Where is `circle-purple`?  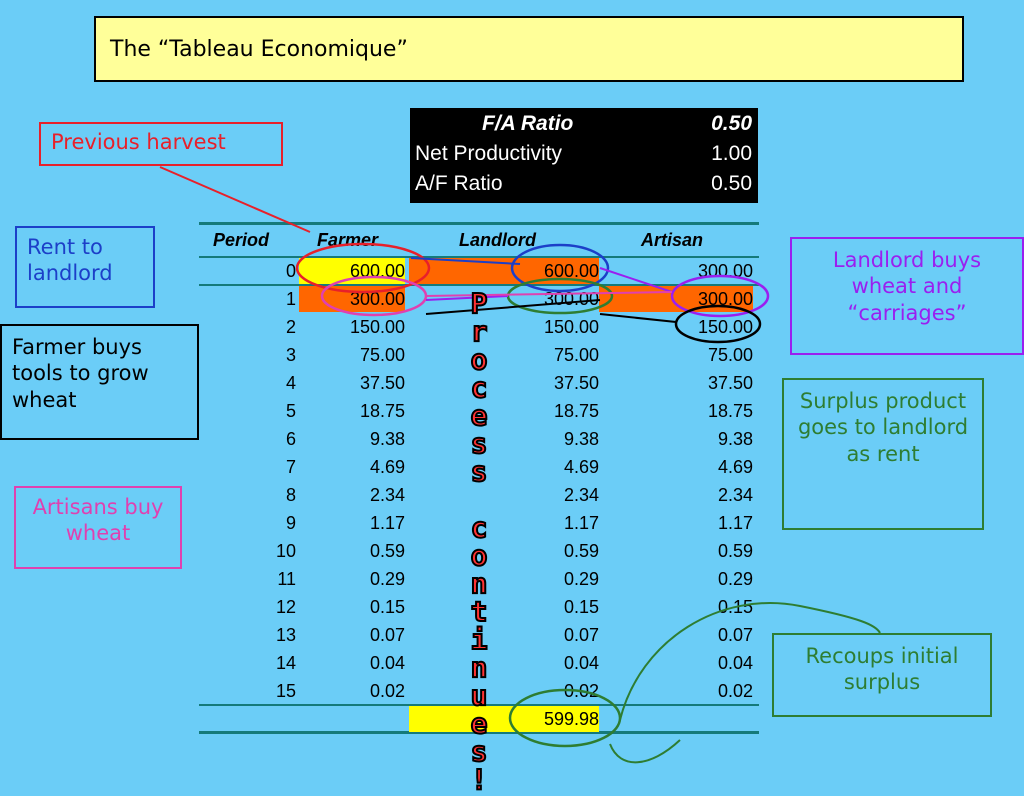
circle-purple is located at coordinates (720, 296).